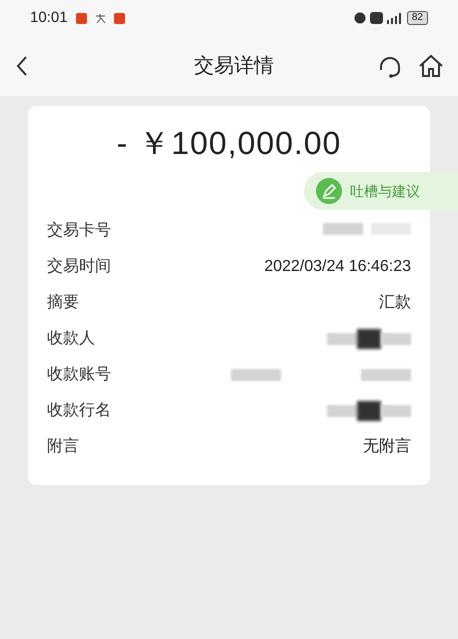  Describe the element at coordinates (79, 231) in the screenshot. I see `field-label: 交易卡号` at that location.